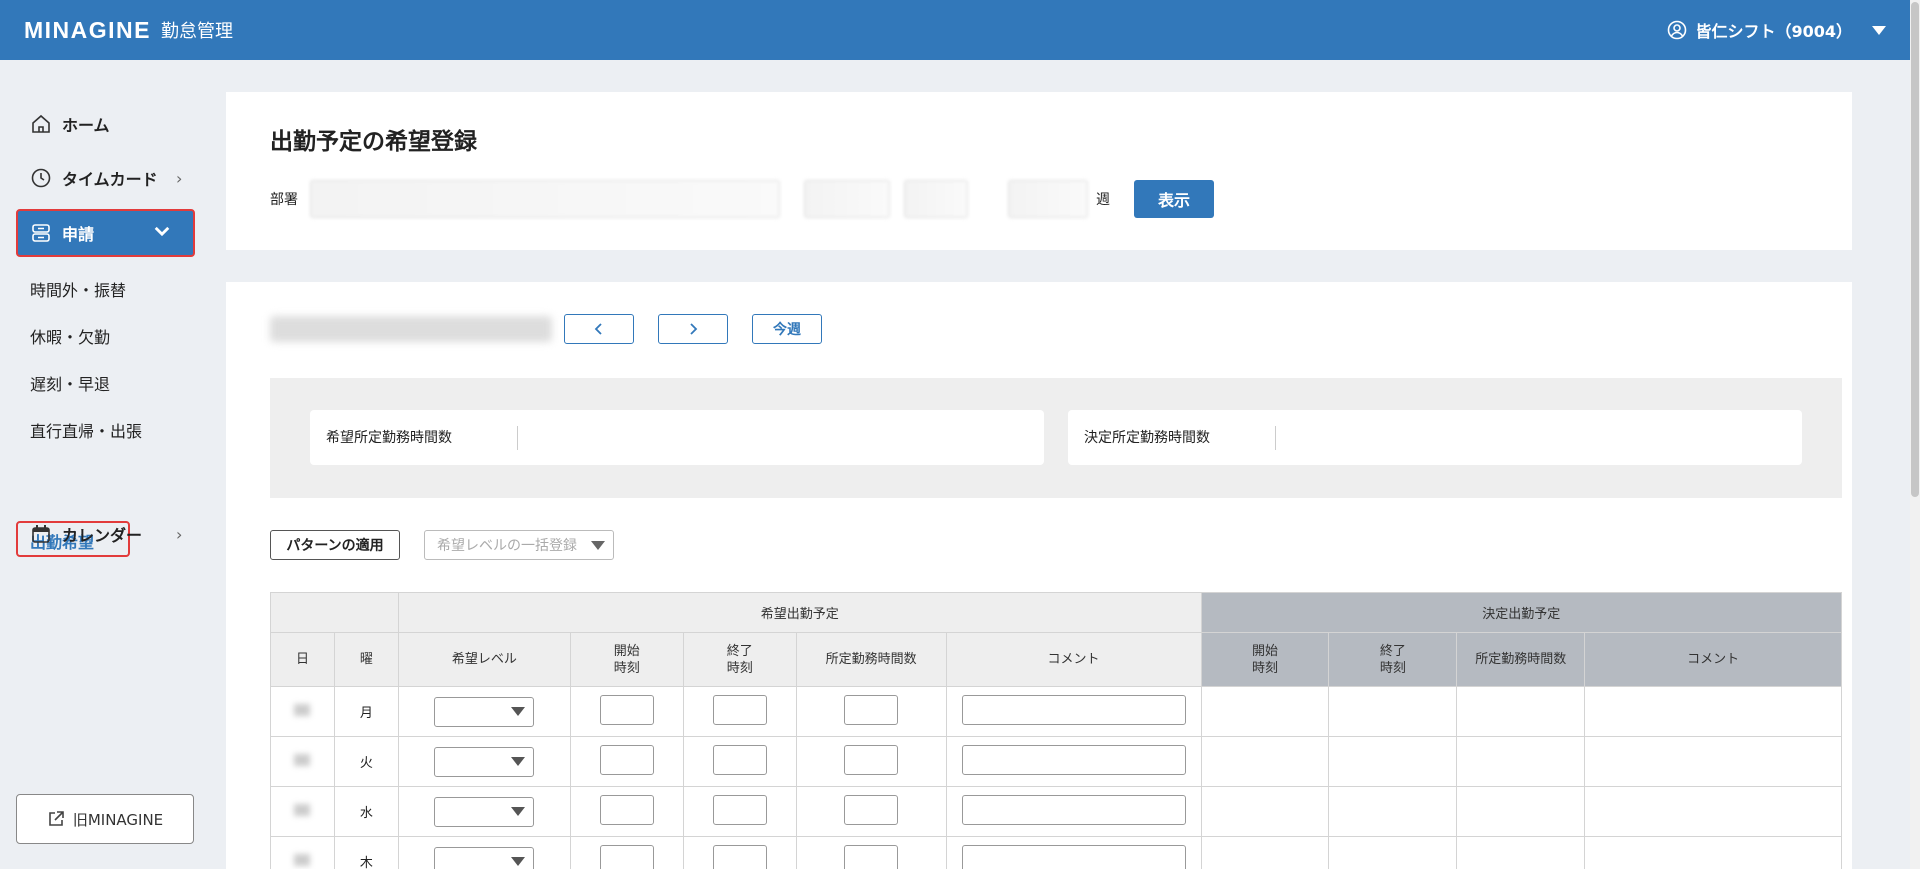  Describe the element at coordinates (105, 233) in the screenshot. I see `sidebar-item-request: 申請` at that location.